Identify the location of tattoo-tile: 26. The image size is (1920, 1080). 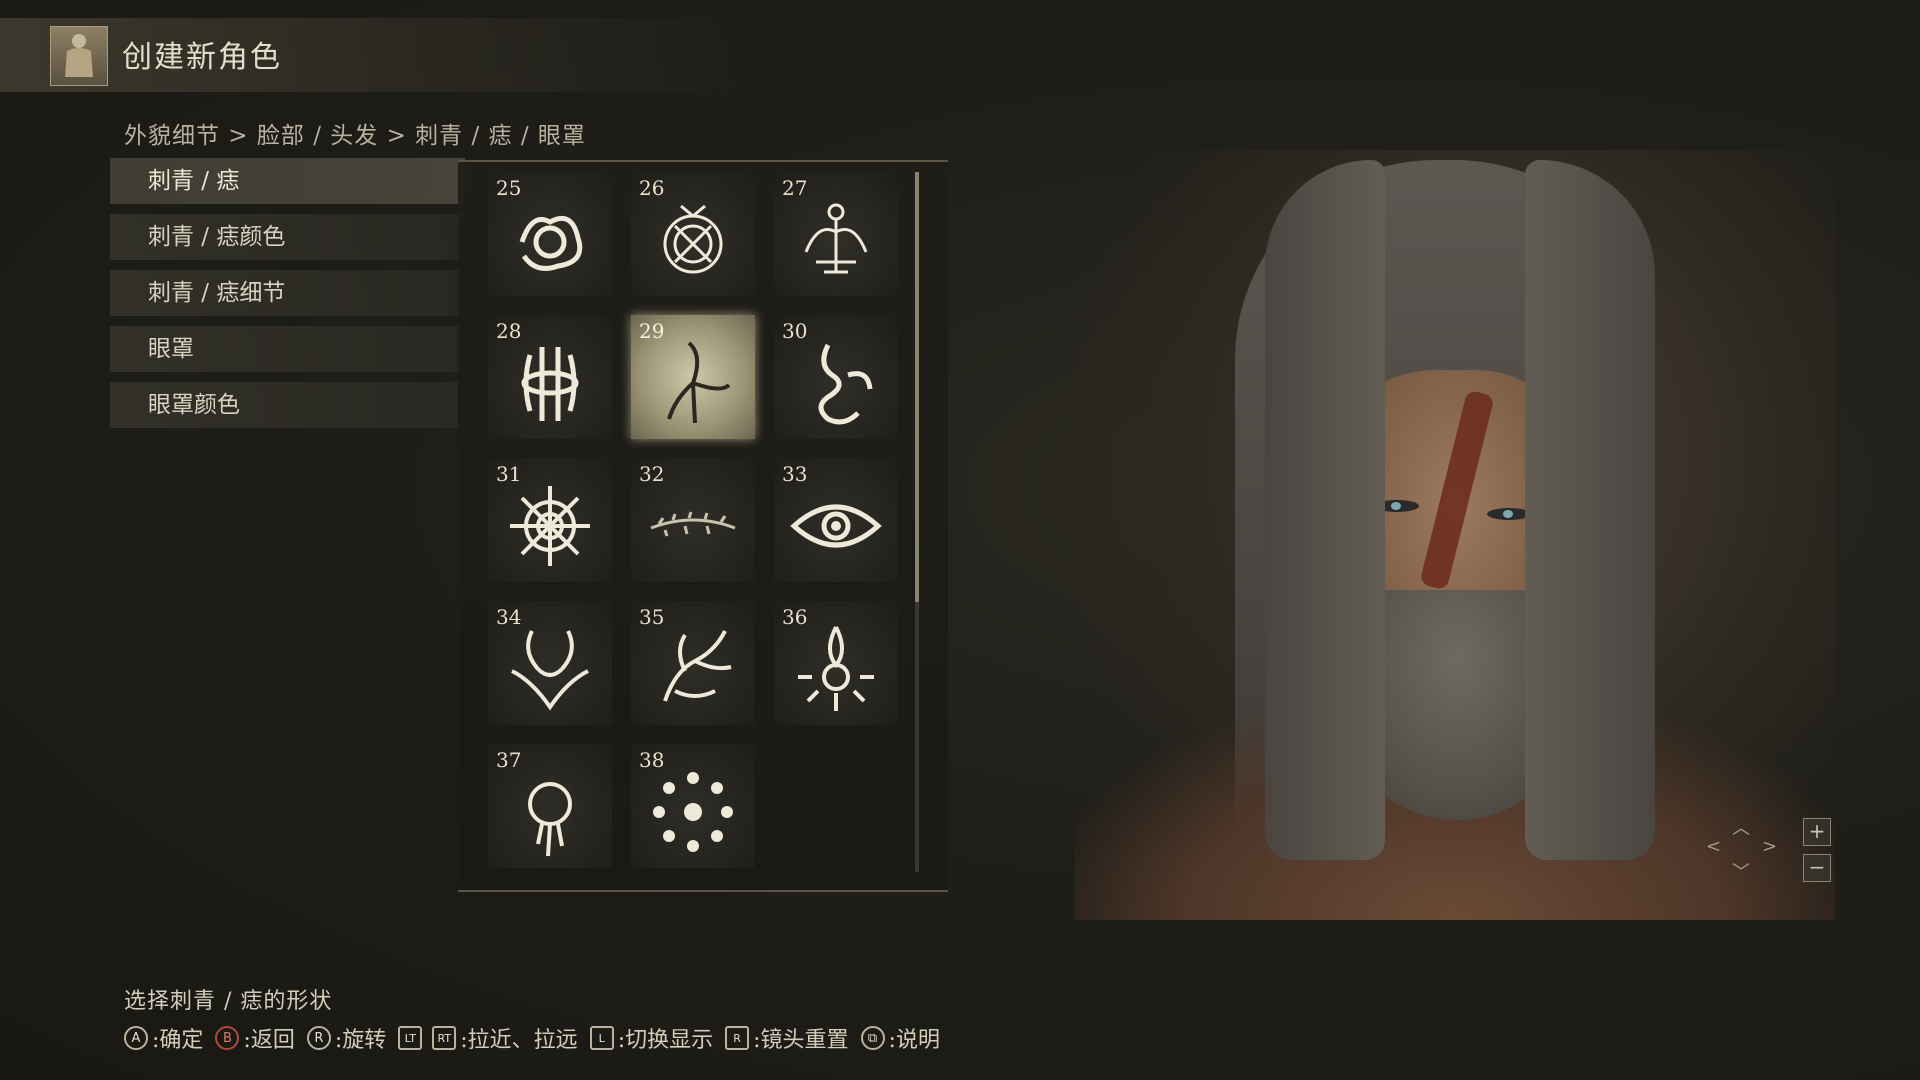
(693, 234).